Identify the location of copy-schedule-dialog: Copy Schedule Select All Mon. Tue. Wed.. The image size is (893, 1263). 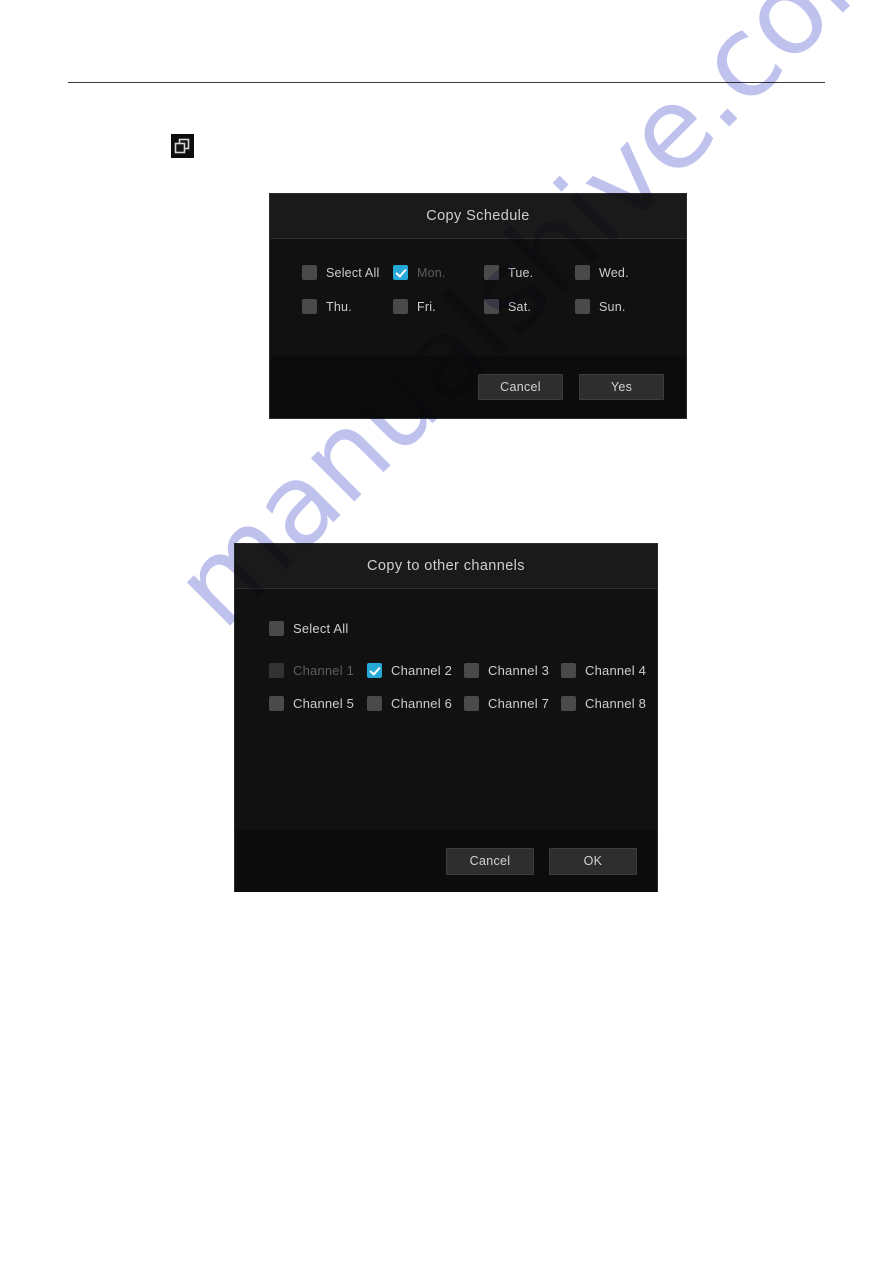
(478, 306).